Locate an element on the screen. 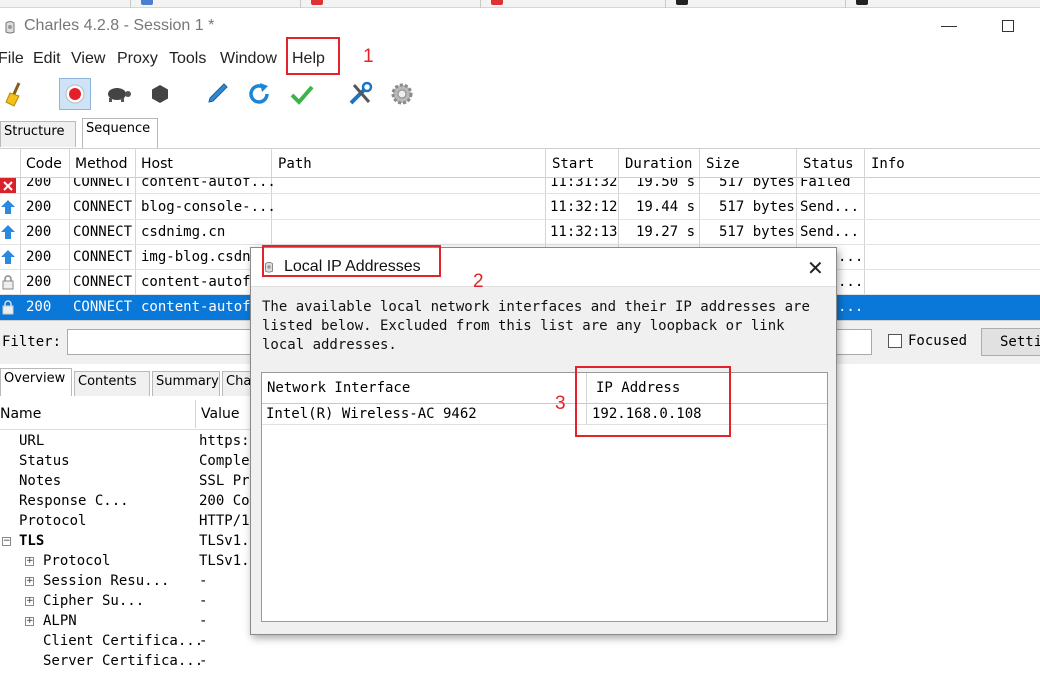 This screenshot has height=674, width=1040. annotation-number-1: 1 is located at coordinates (368, 56).